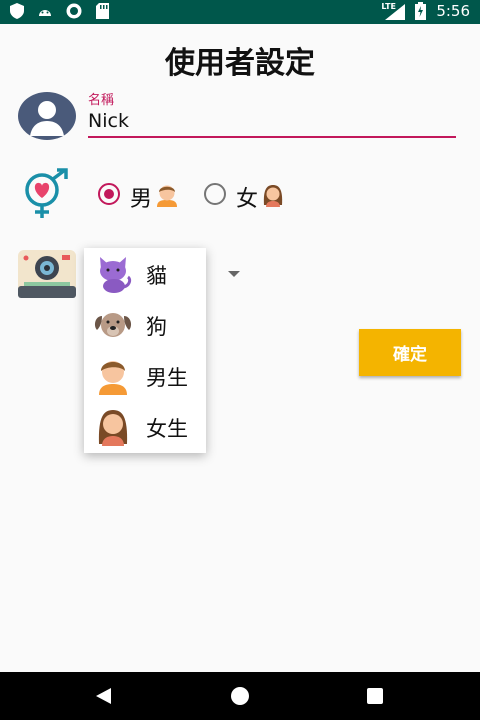 This screenshot has width=480, height=720. Describe the element at coordinates (113, 378) in the screenshot. I see `boy-icon` at that location.